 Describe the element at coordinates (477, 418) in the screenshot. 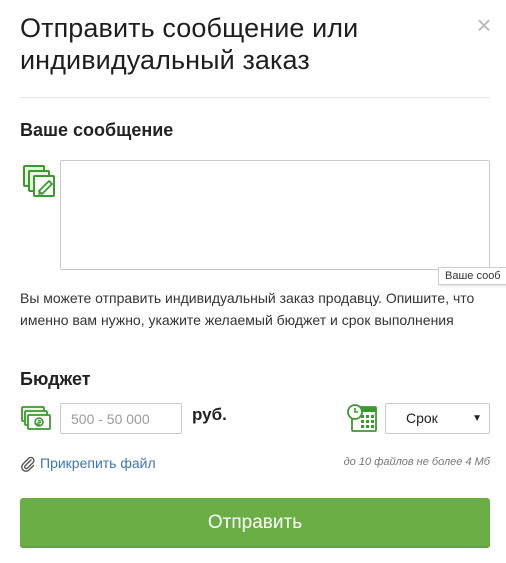

I see `chevron-down-icon: ▼` at that location.